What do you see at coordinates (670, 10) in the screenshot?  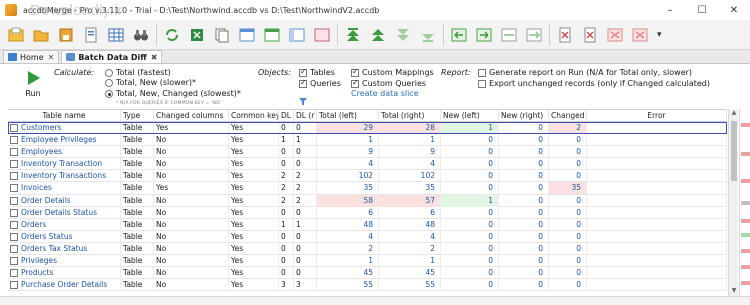 I see `minimize-button: –` at bounding box center [670, 10].